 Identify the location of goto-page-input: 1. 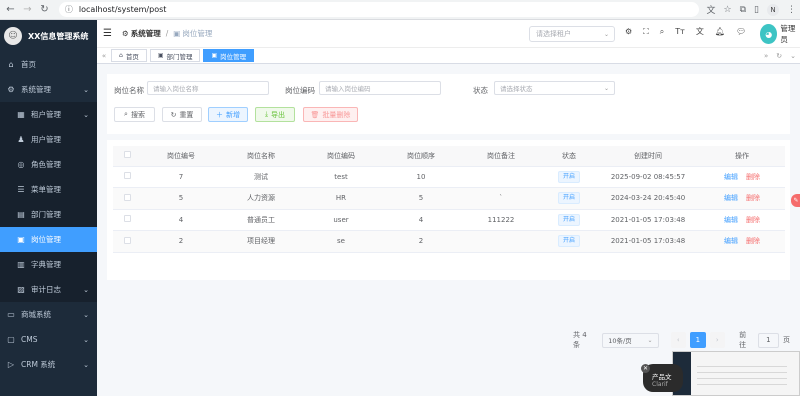
(768, 340).